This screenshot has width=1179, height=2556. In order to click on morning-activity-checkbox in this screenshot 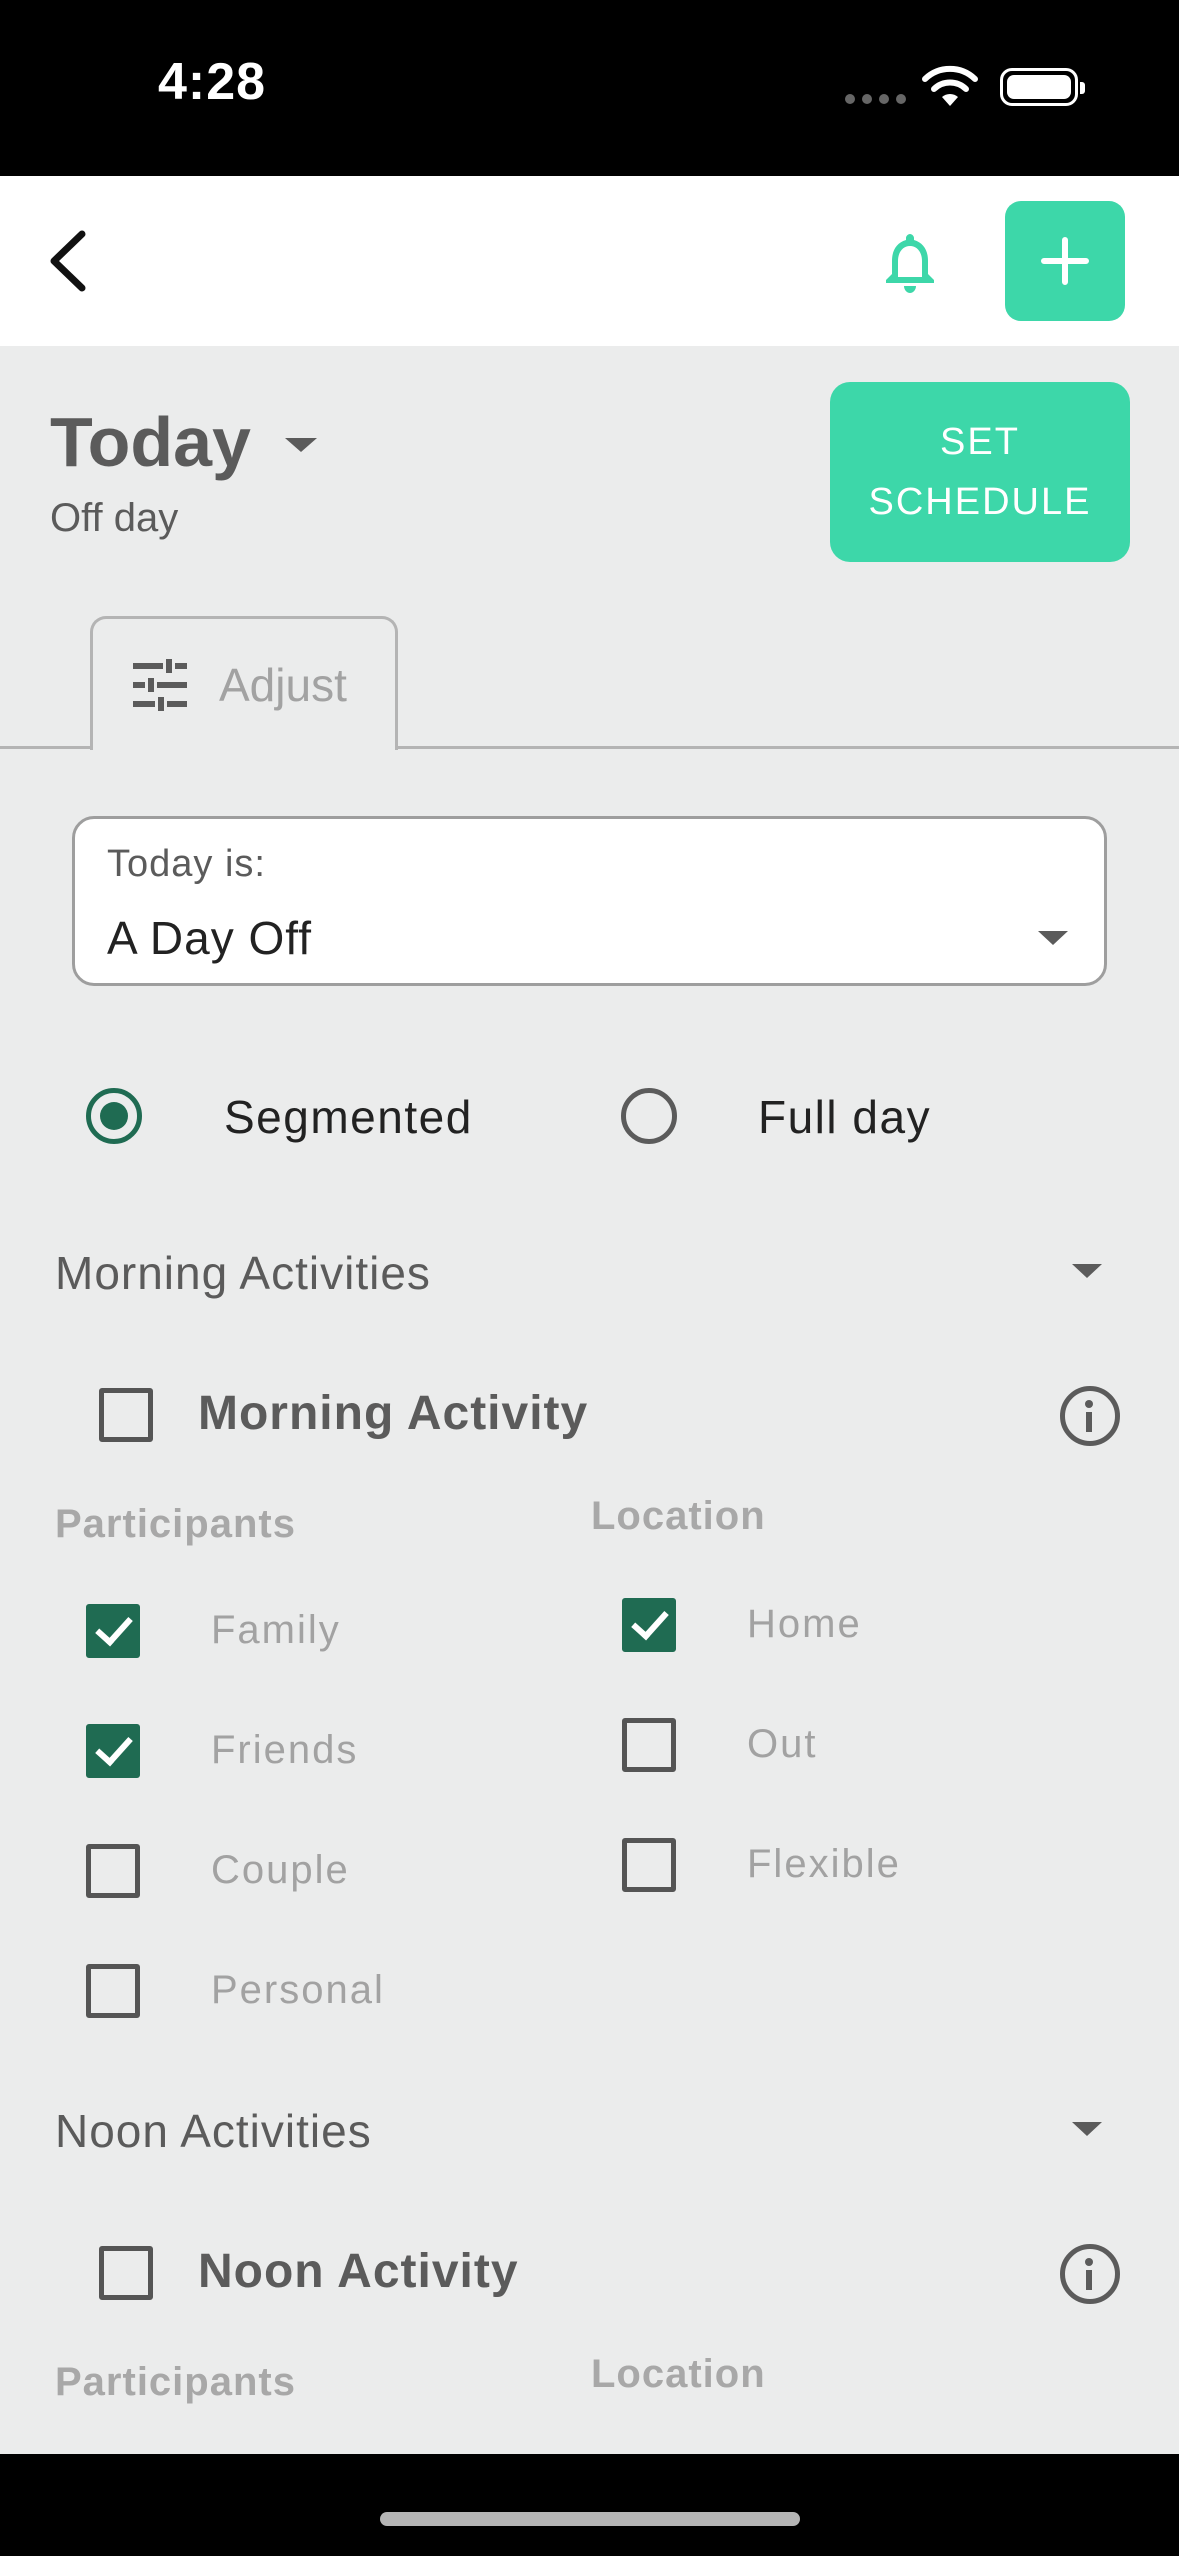, I will do `click(126, 1415)`.